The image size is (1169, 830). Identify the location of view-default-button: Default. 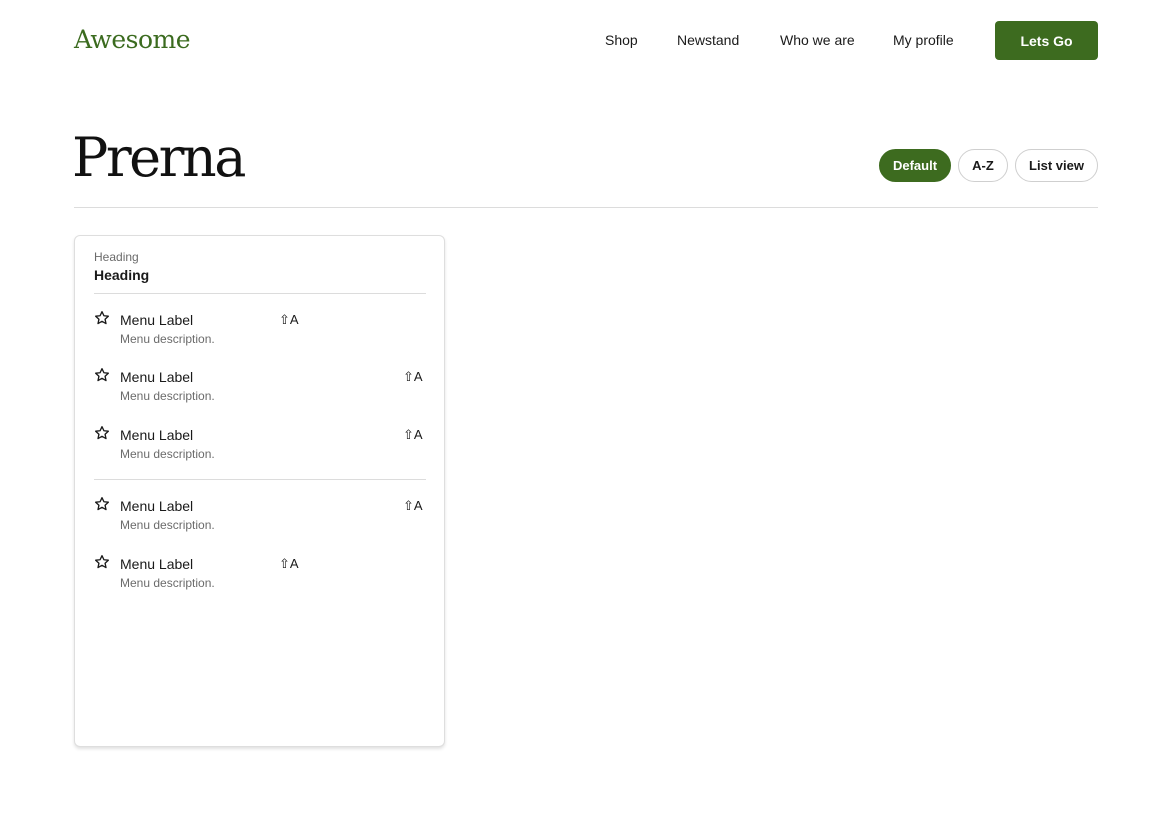
(915, 165).